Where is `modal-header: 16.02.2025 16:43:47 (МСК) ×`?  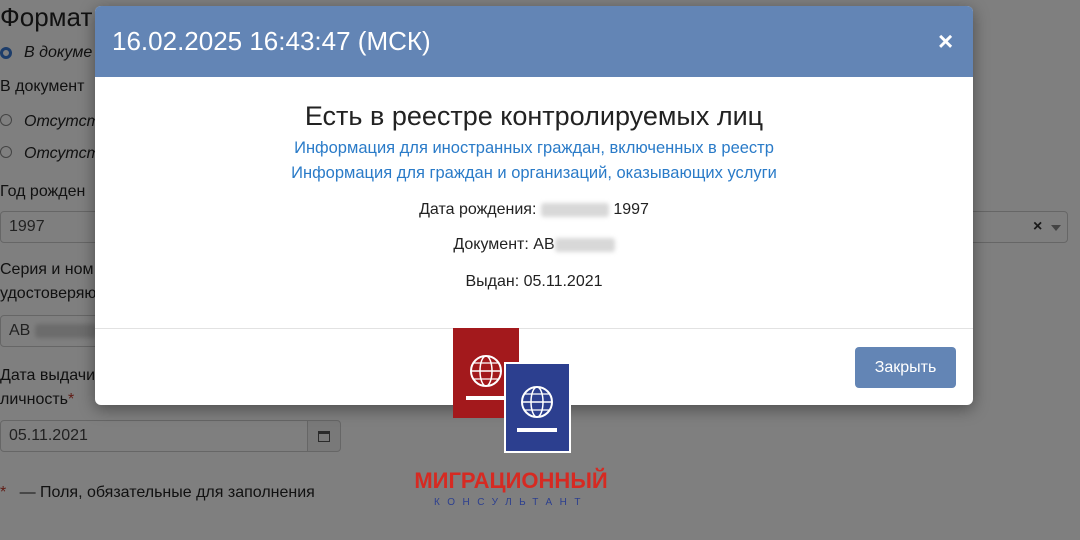
modal-header: 16.02.2025 16:43:47 (МСК) × is located at coordinates (534, 41).